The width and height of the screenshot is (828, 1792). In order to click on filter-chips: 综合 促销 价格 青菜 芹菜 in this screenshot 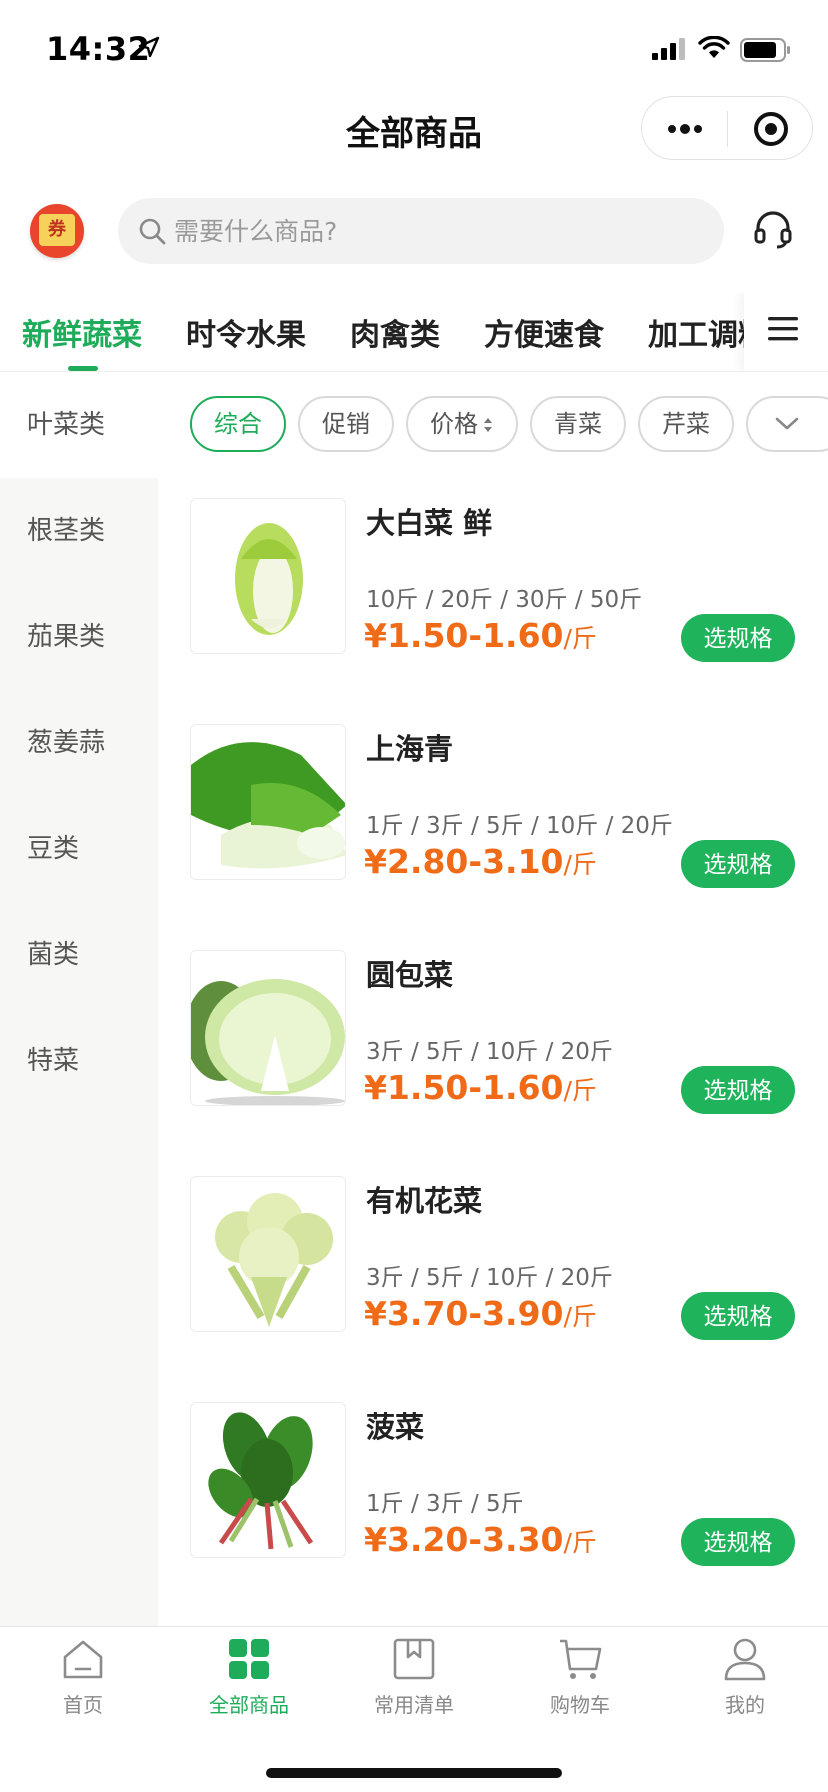, I will do `click(493, 426)`.